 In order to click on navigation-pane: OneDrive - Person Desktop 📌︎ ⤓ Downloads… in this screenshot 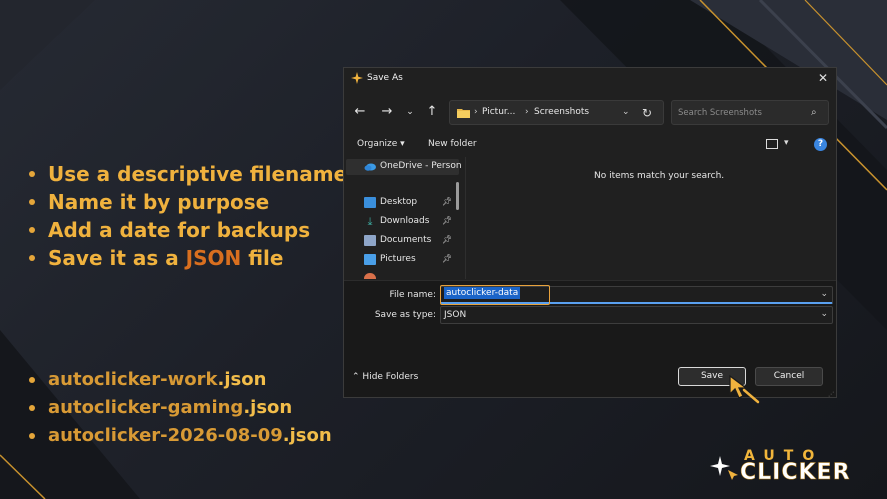, I will do `click(404, 218)`.